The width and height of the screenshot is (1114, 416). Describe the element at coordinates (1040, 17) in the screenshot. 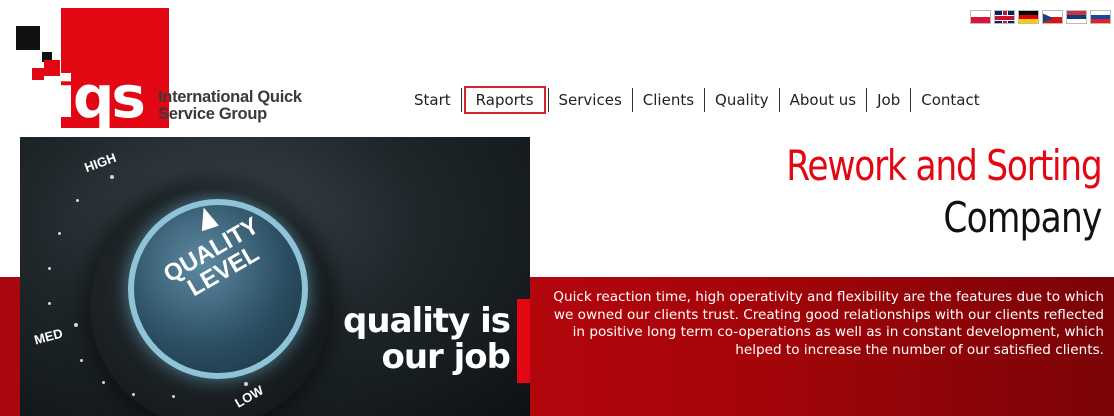

I see `language-switcher` at that location.